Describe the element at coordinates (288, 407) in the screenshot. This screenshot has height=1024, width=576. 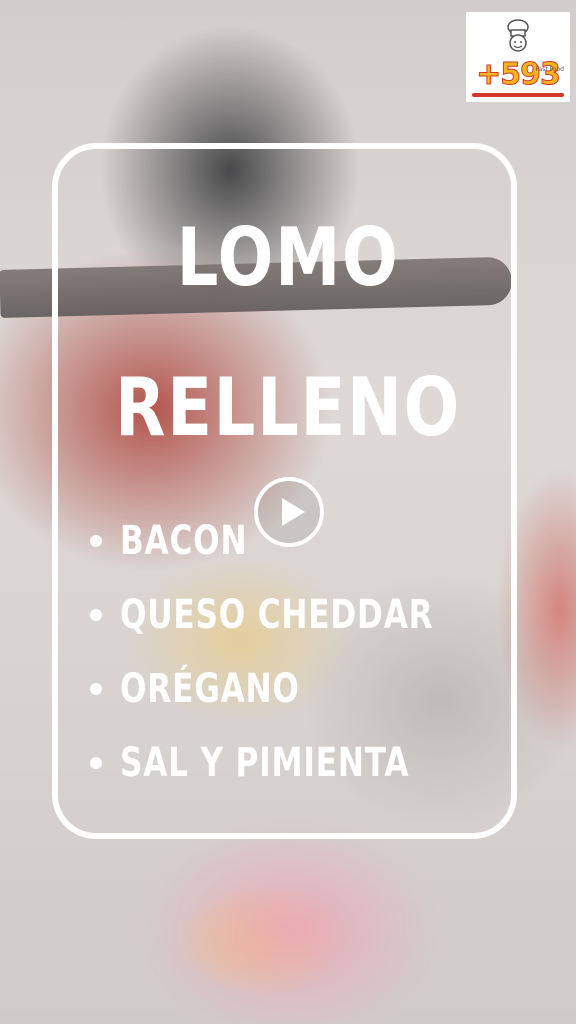
I see `title-line-2: RELLENO` at that location.